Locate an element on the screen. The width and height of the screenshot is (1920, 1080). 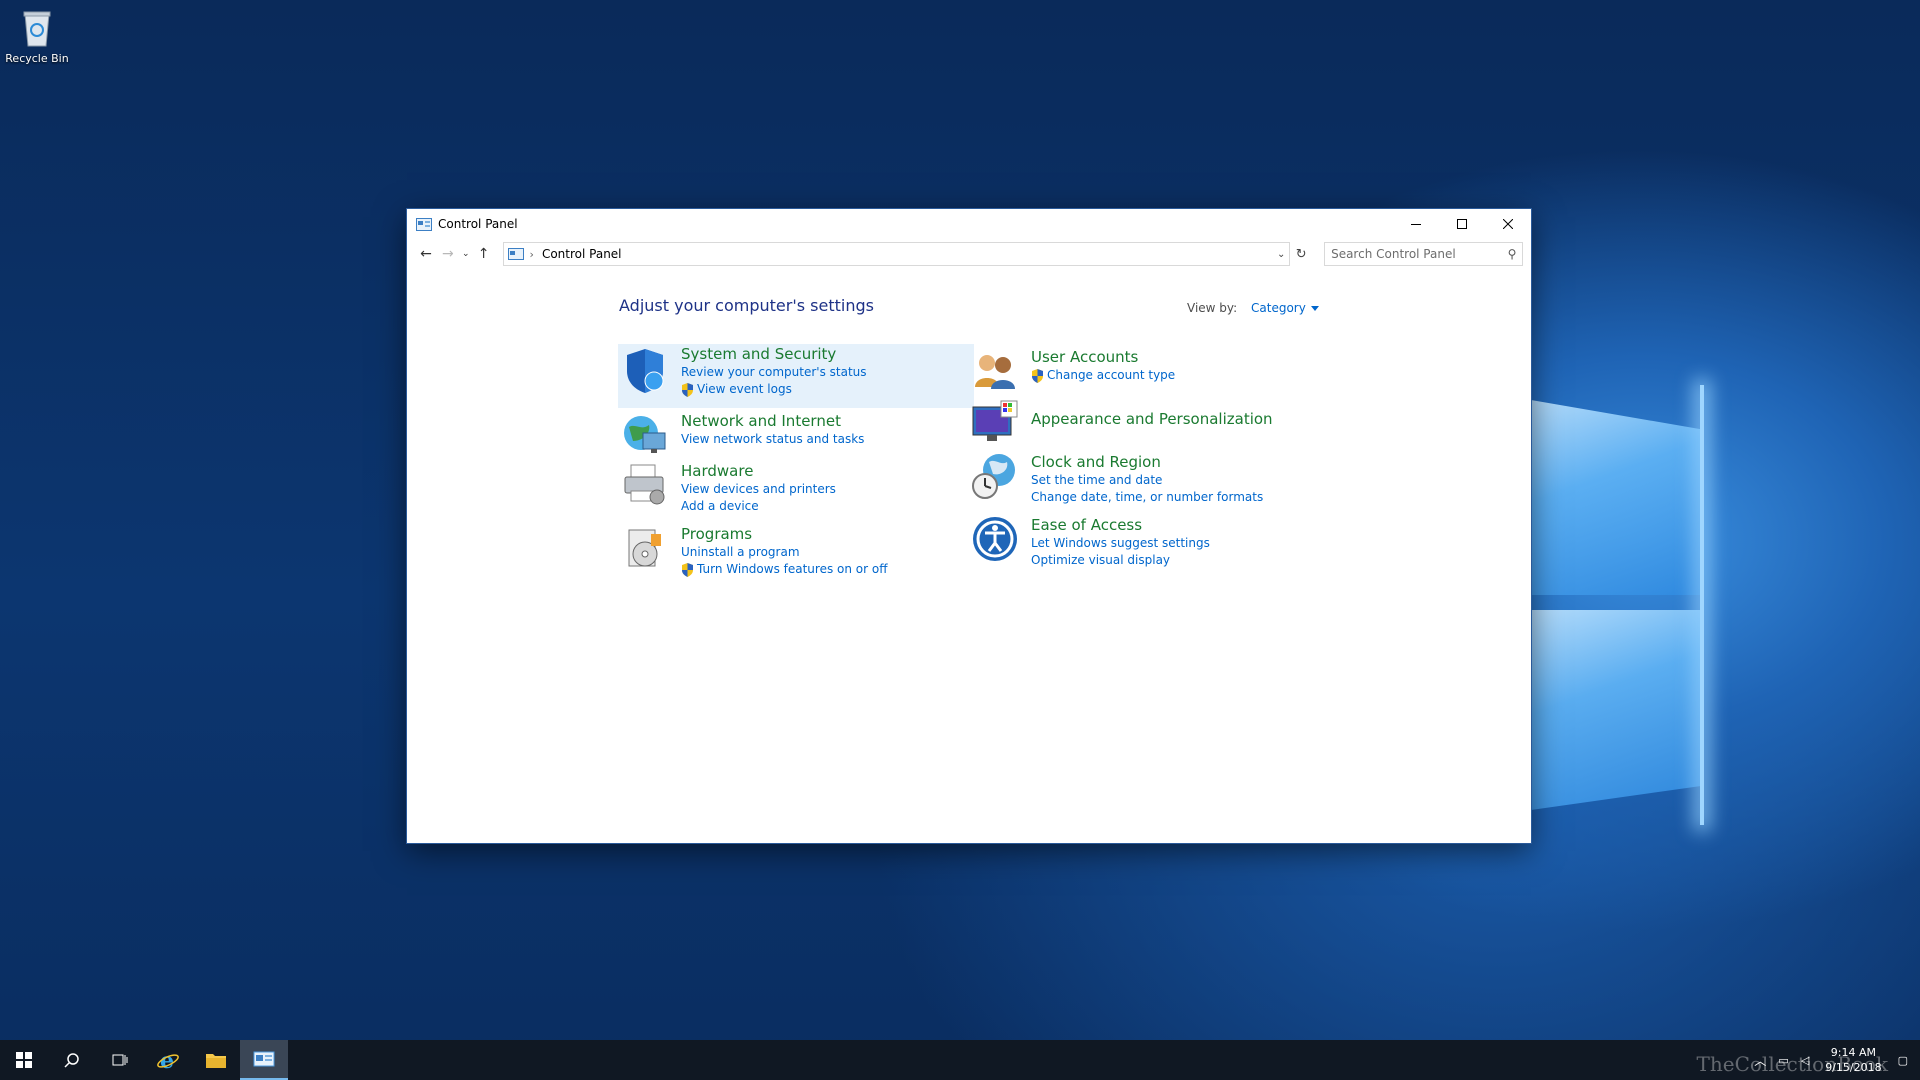
refresh-icon: ↻ is located at coordinates (1301, 254).